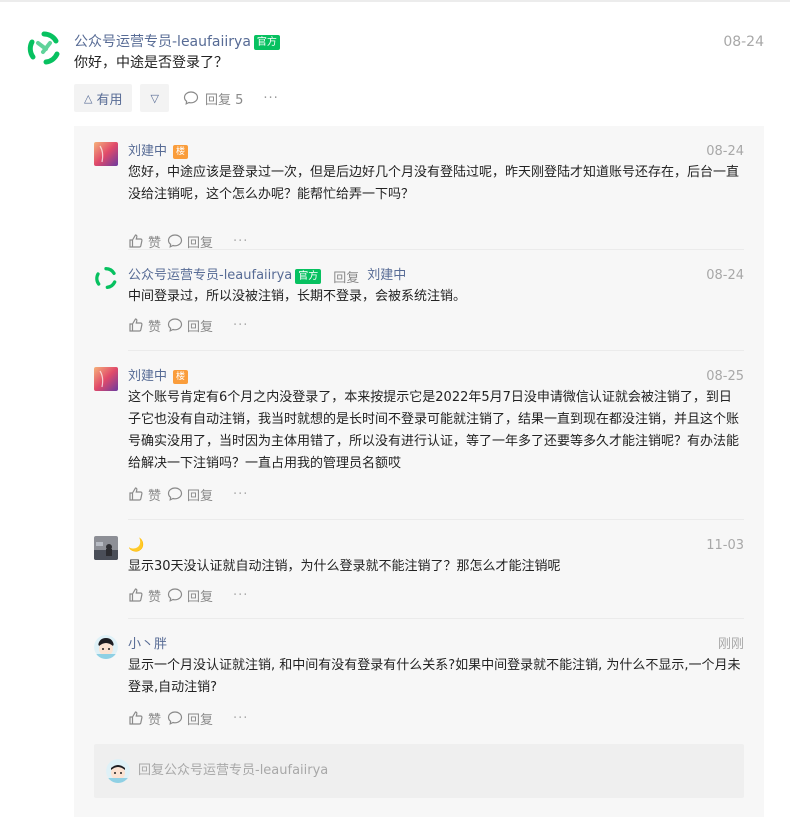 Image resolution: width=790 pixels, height=817 pixels. I want to click on reply-button: 回复 5, so click(213, 98).